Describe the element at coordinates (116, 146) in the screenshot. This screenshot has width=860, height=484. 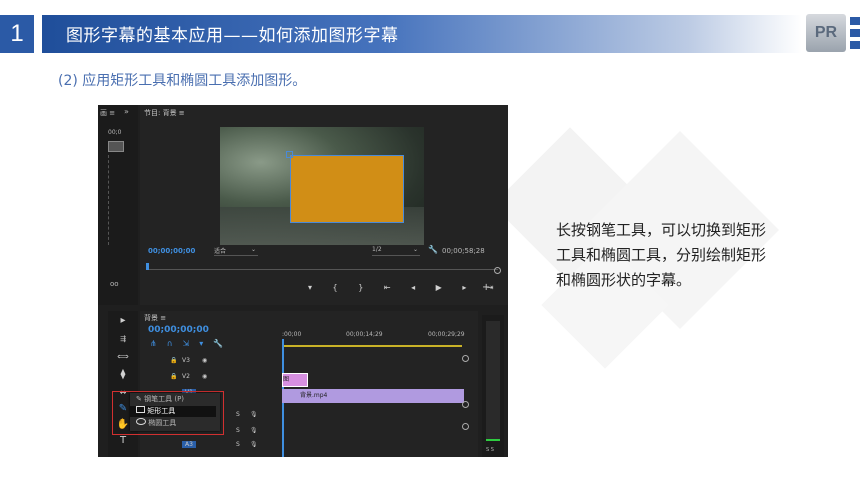
I see `project-item-thumbnail` at that location.